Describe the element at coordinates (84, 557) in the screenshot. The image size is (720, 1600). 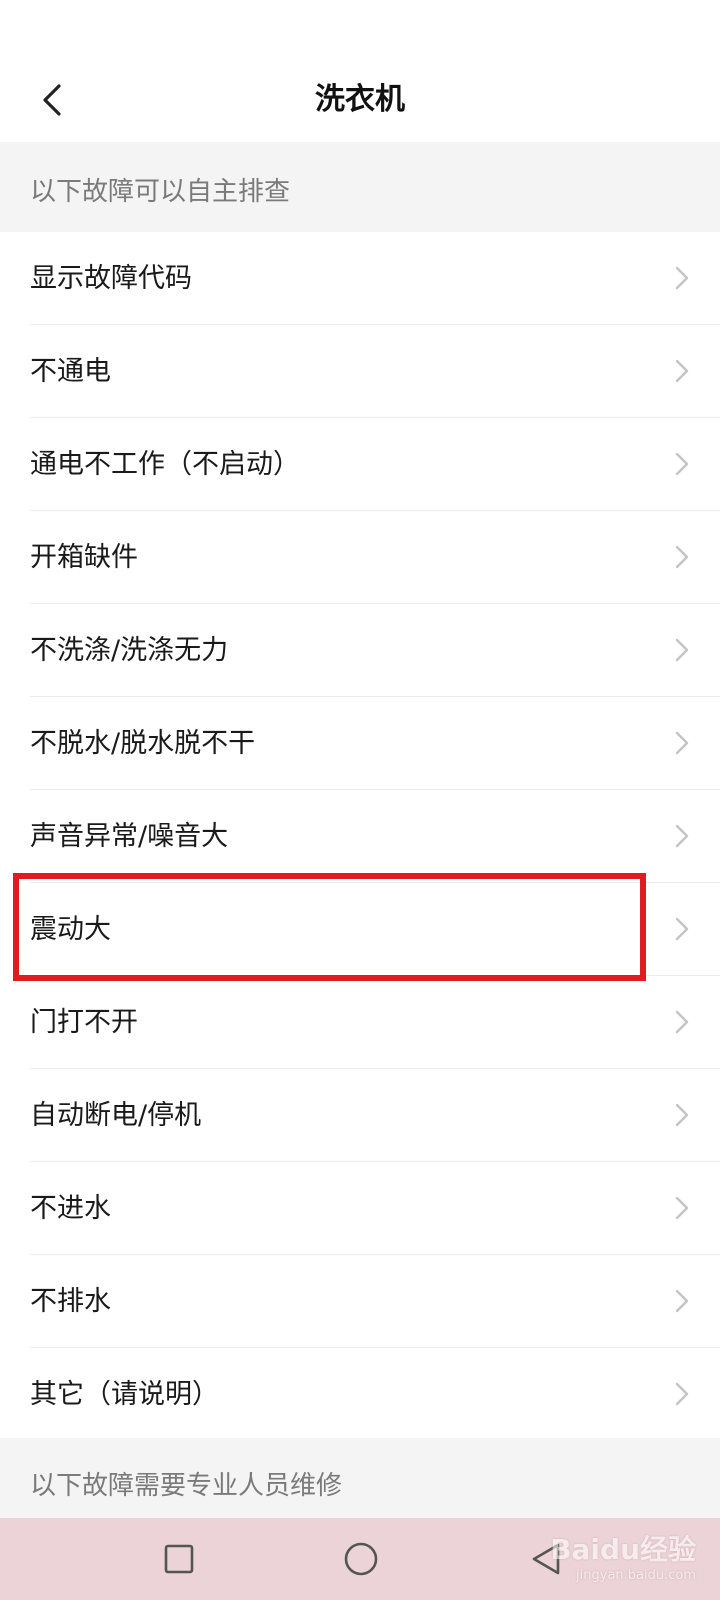
I see `list-item-label: 开箱缺件` at that location.